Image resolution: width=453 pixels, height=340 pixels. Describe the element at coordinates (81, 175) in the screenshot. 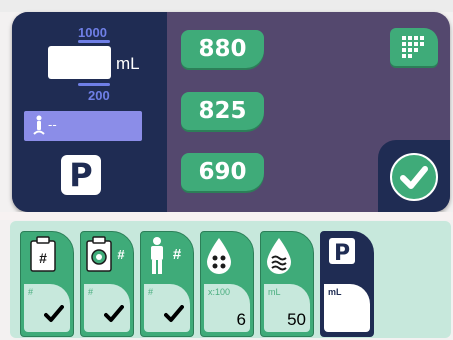

I see `parking-button: P` at that location.